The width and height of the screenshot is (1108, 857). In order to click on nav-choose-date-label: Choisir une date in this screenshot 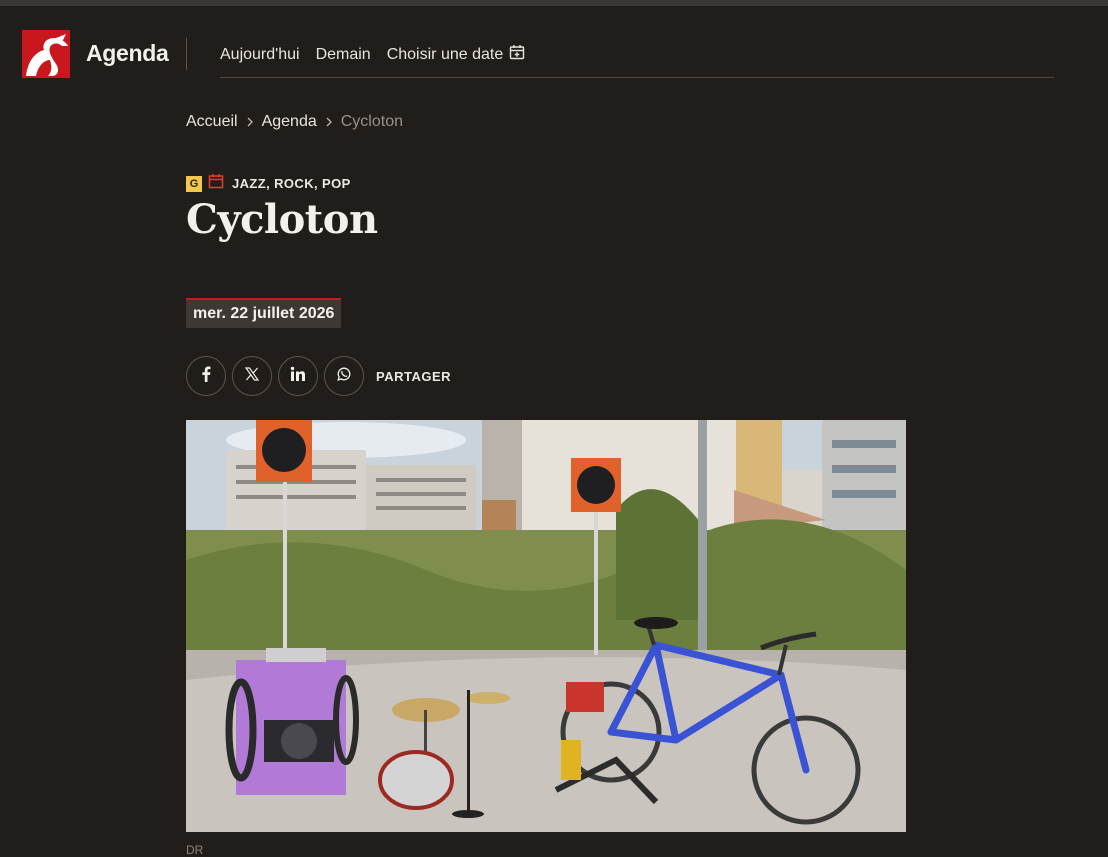, I will do `click(445, 54)`.